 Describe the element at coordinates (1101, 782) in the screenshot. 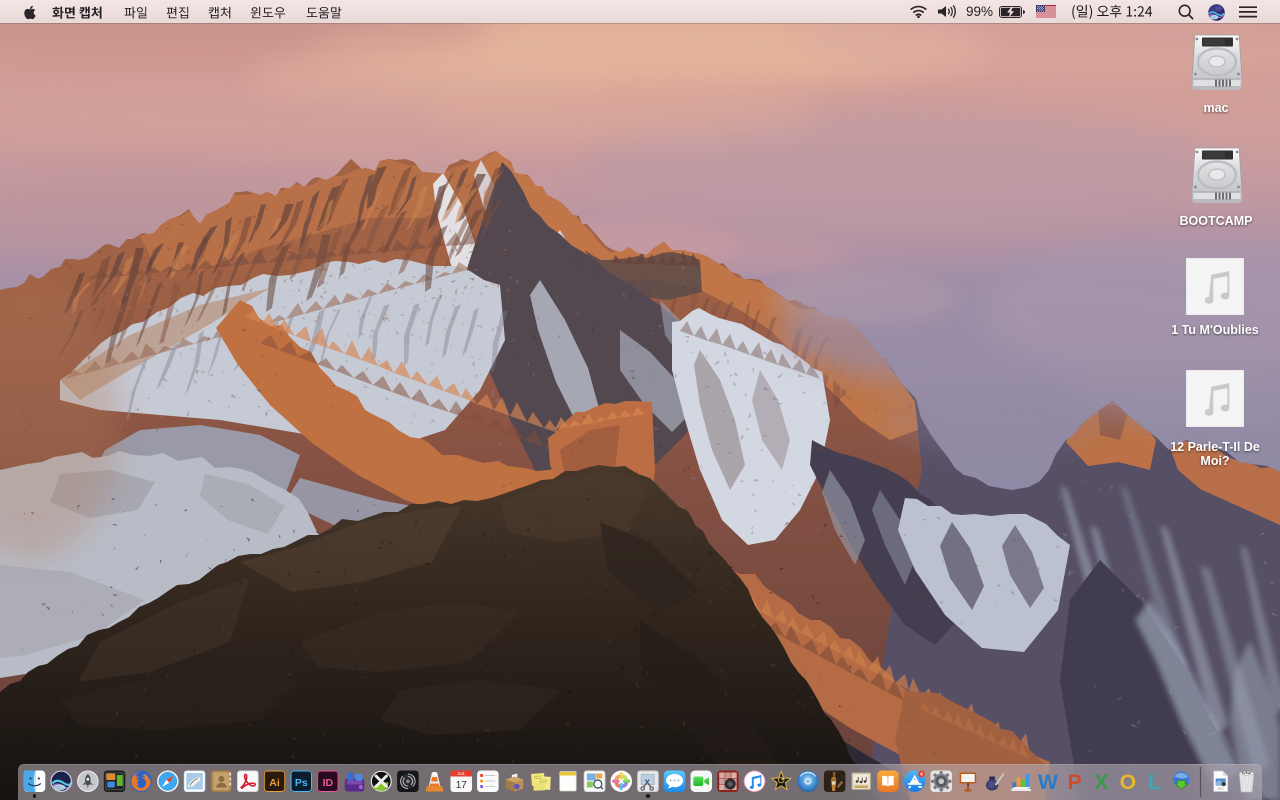

I see `svg-text: X` at that location.